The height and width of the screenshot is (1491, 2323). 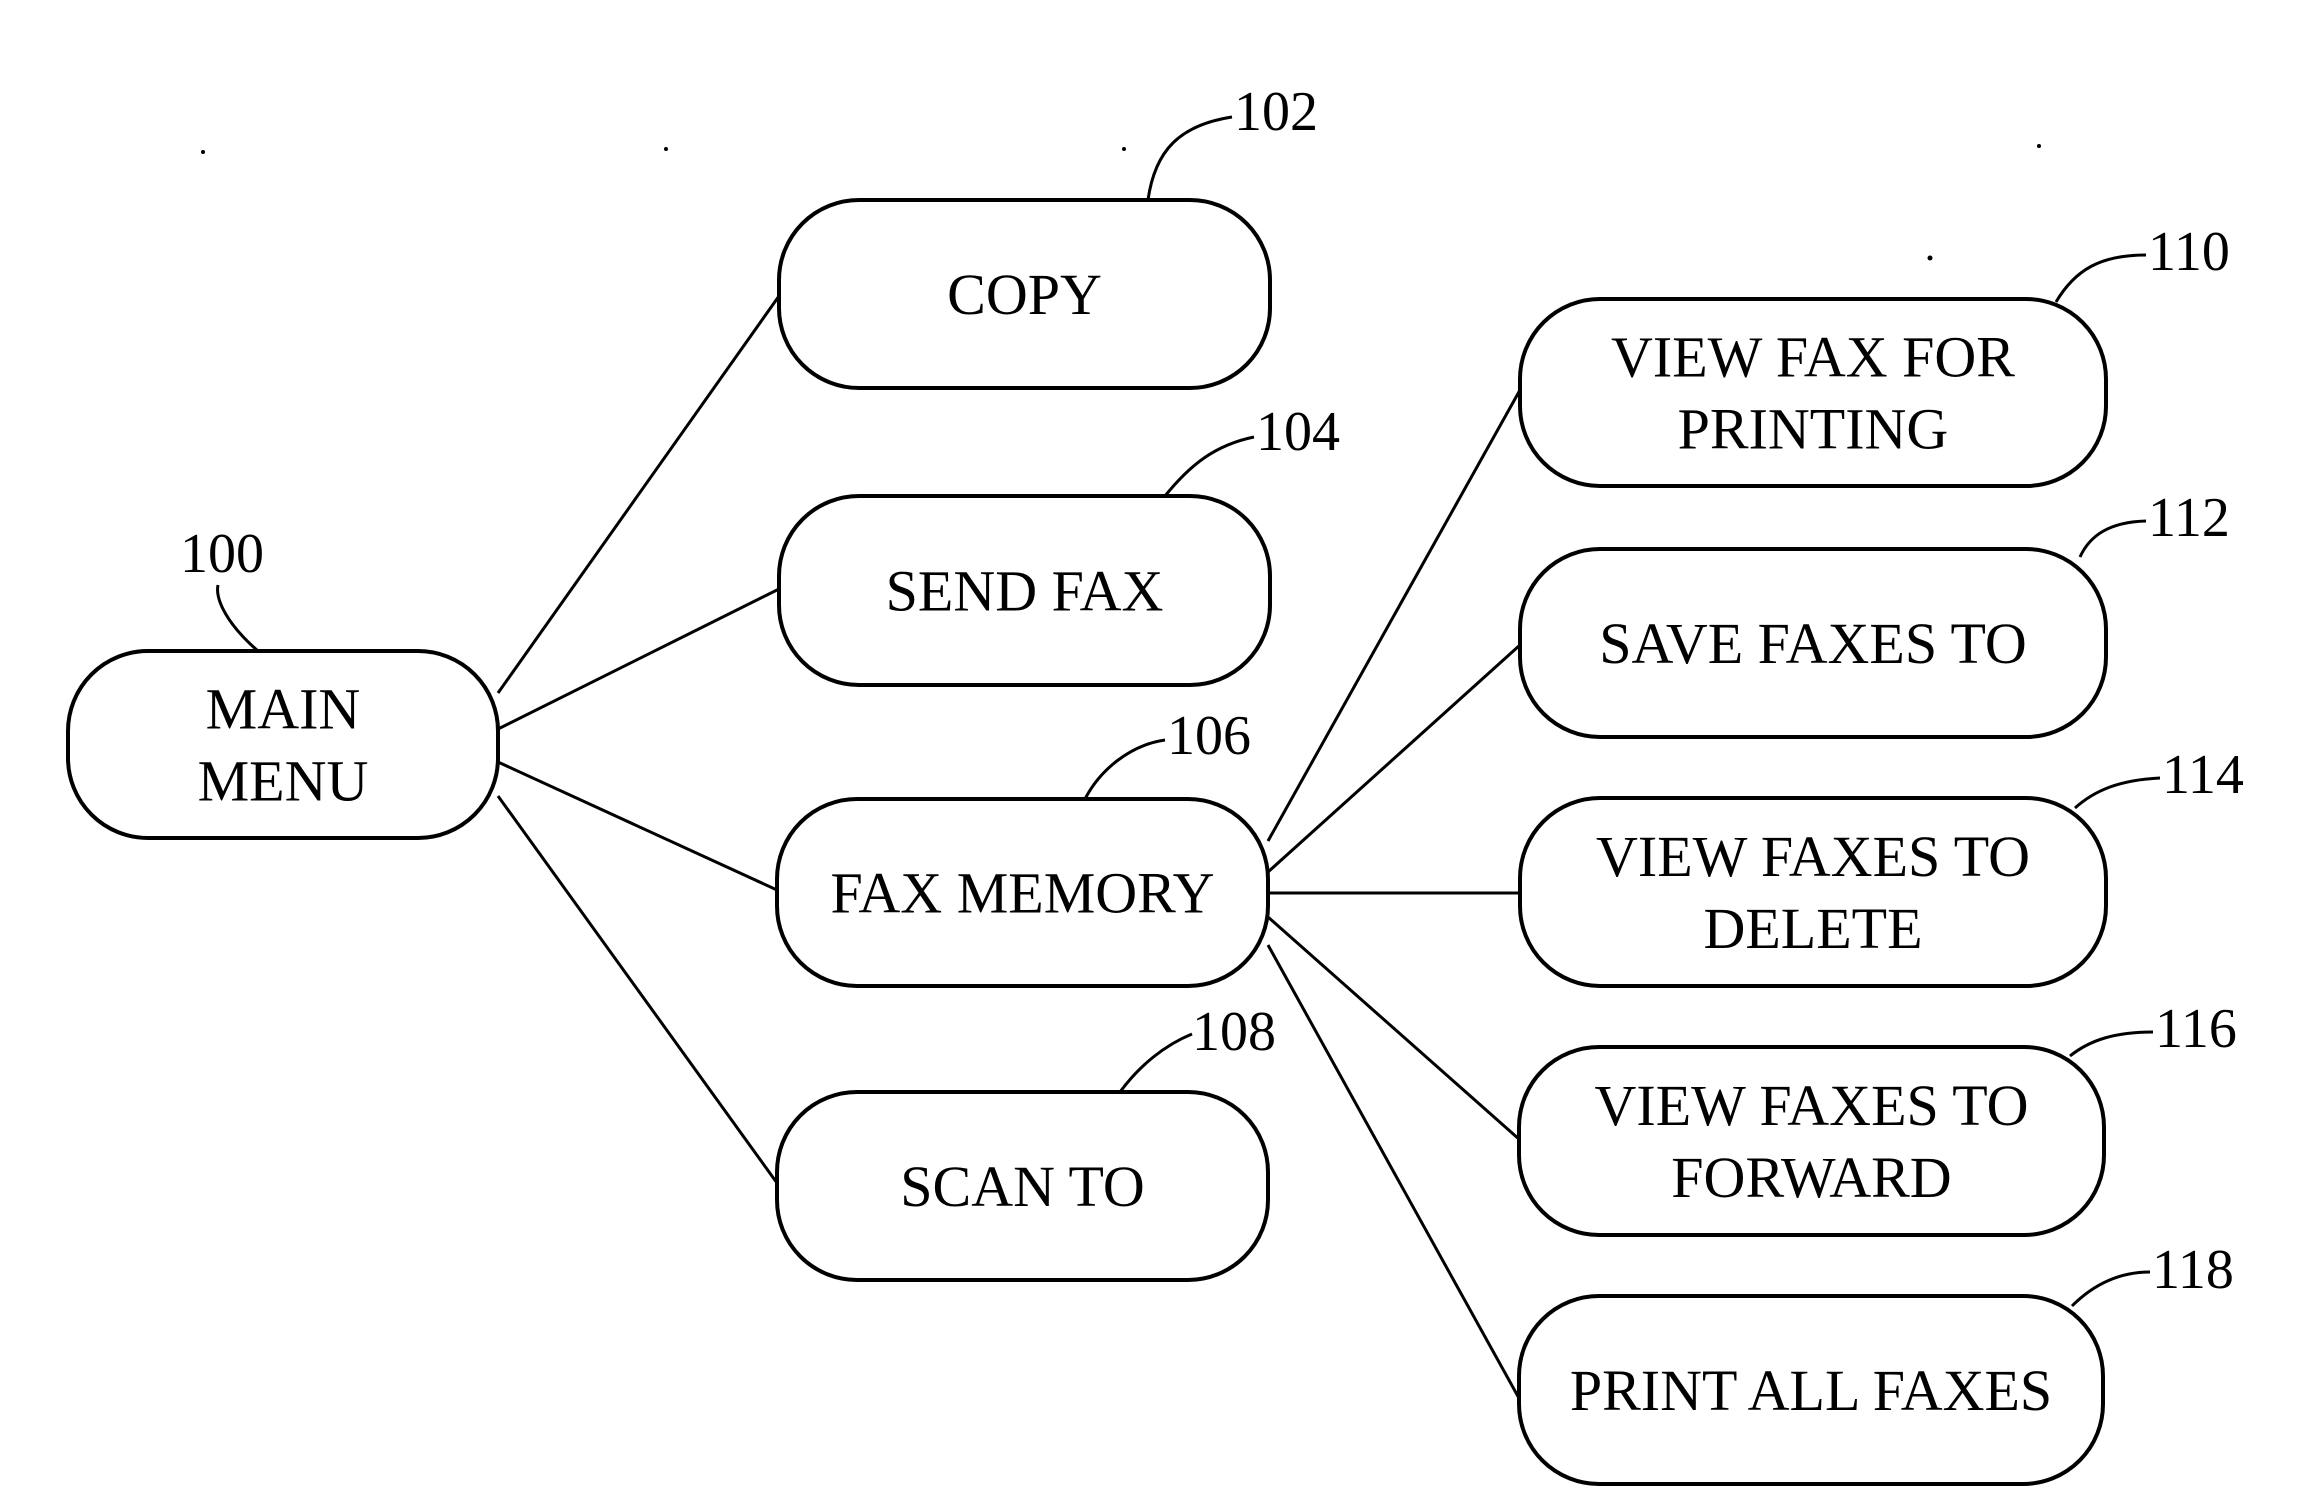 What do you see at coordinates (1812, 928) in the screenshot?
I see `node-label-line: DELETE` at bounding box center [1812, 928].